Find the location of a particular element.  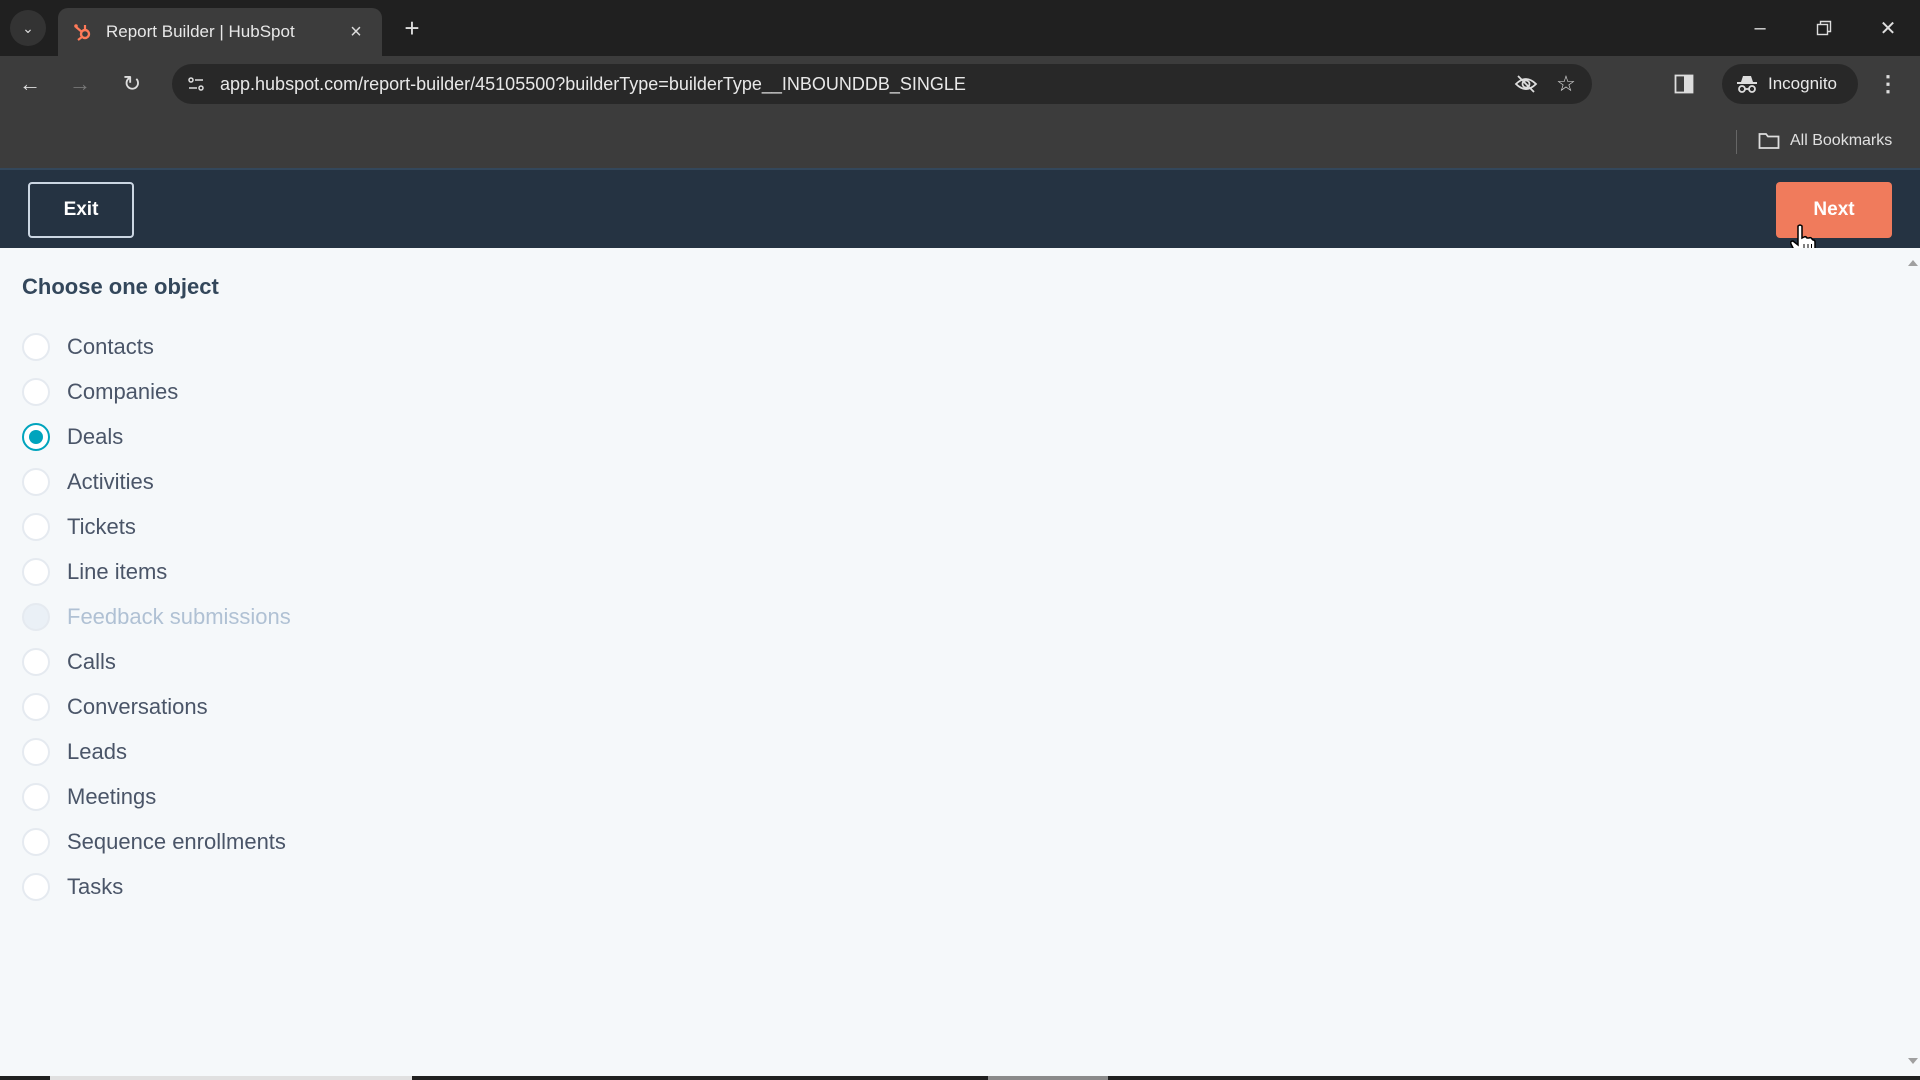

tab-title: Report Builder | HubSpot is located at coordinates (200, 31).